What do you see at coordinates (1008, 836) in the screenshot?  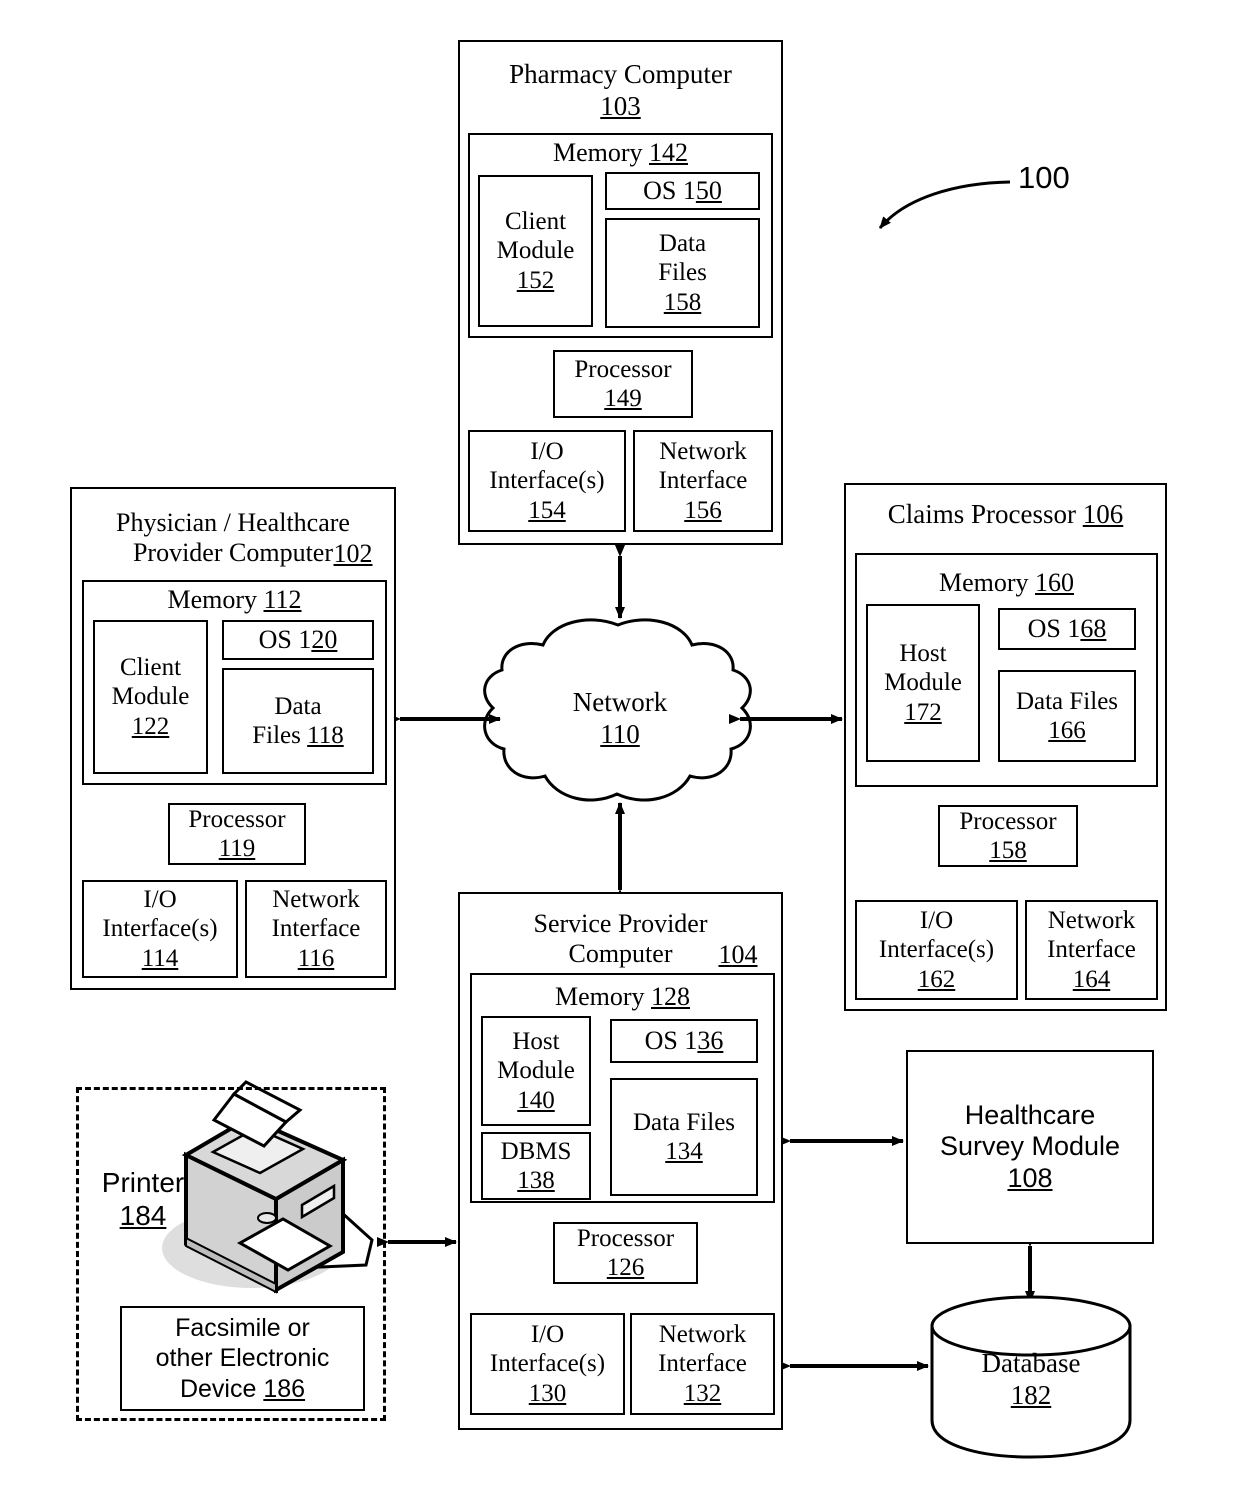 I see `claims-processor-unit-label: Processor 158` at bounding box center [1008, 836].